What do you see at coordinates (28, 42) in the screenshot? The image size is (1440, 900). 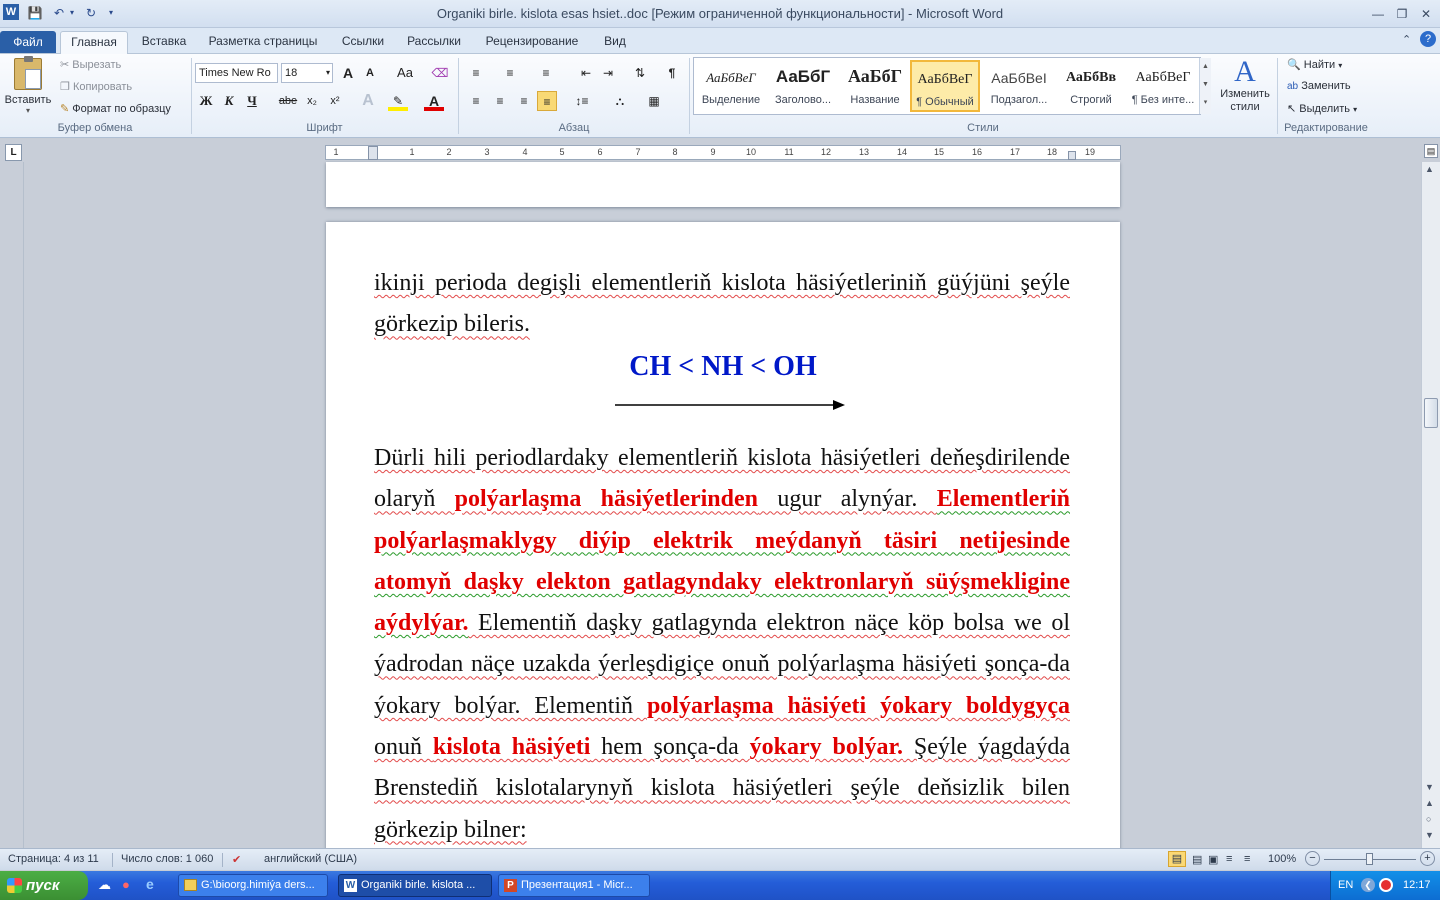 I see `tab-file: Файл` at bounding box center [28, 42].